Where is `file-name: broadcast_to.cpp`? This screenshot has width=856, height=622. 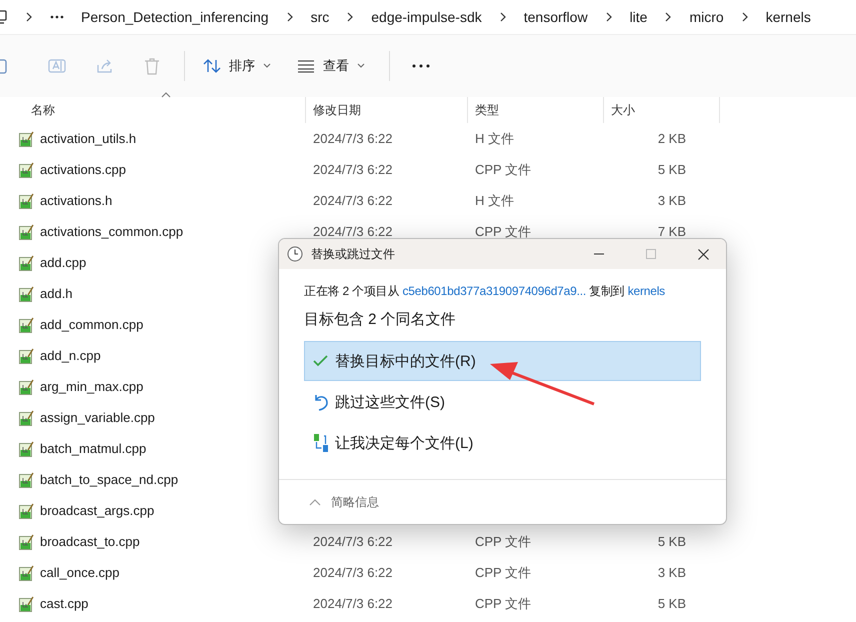
file-name: broadcast_to.cpp is located at coordinates (90, 541).